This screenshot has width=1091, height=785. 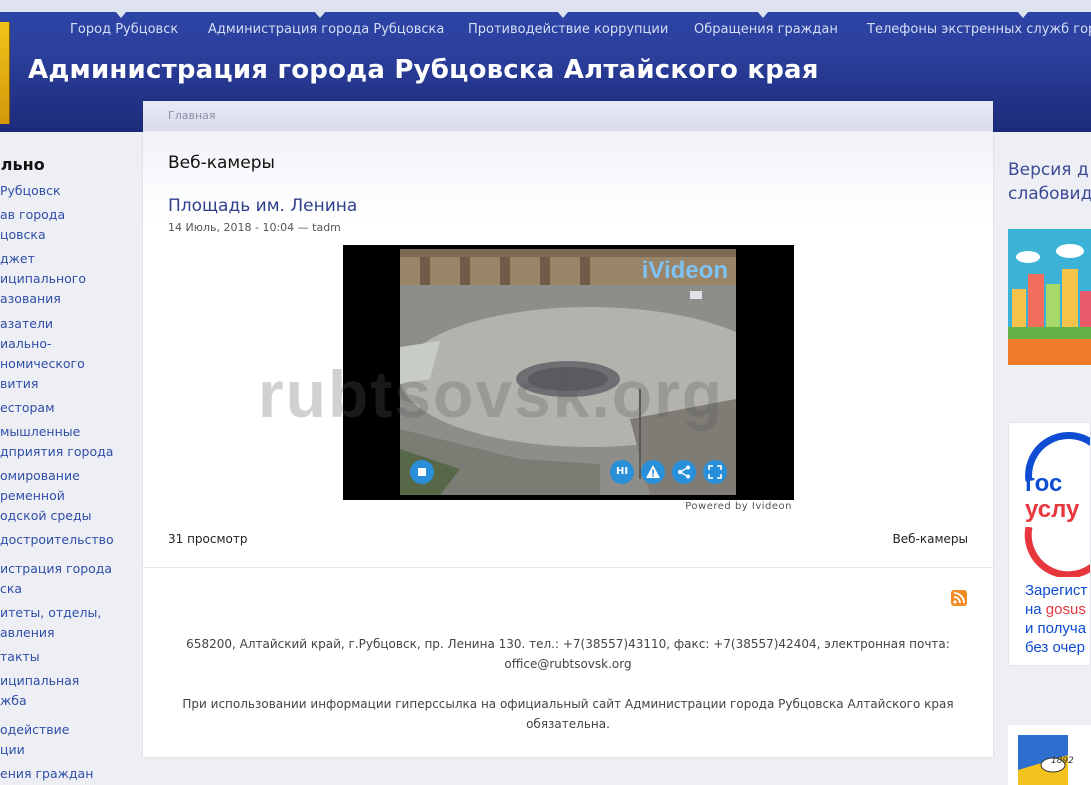 I want to click on topnav-item-anticorruption: Противодействие коррупции, so click(x=568, y=29).